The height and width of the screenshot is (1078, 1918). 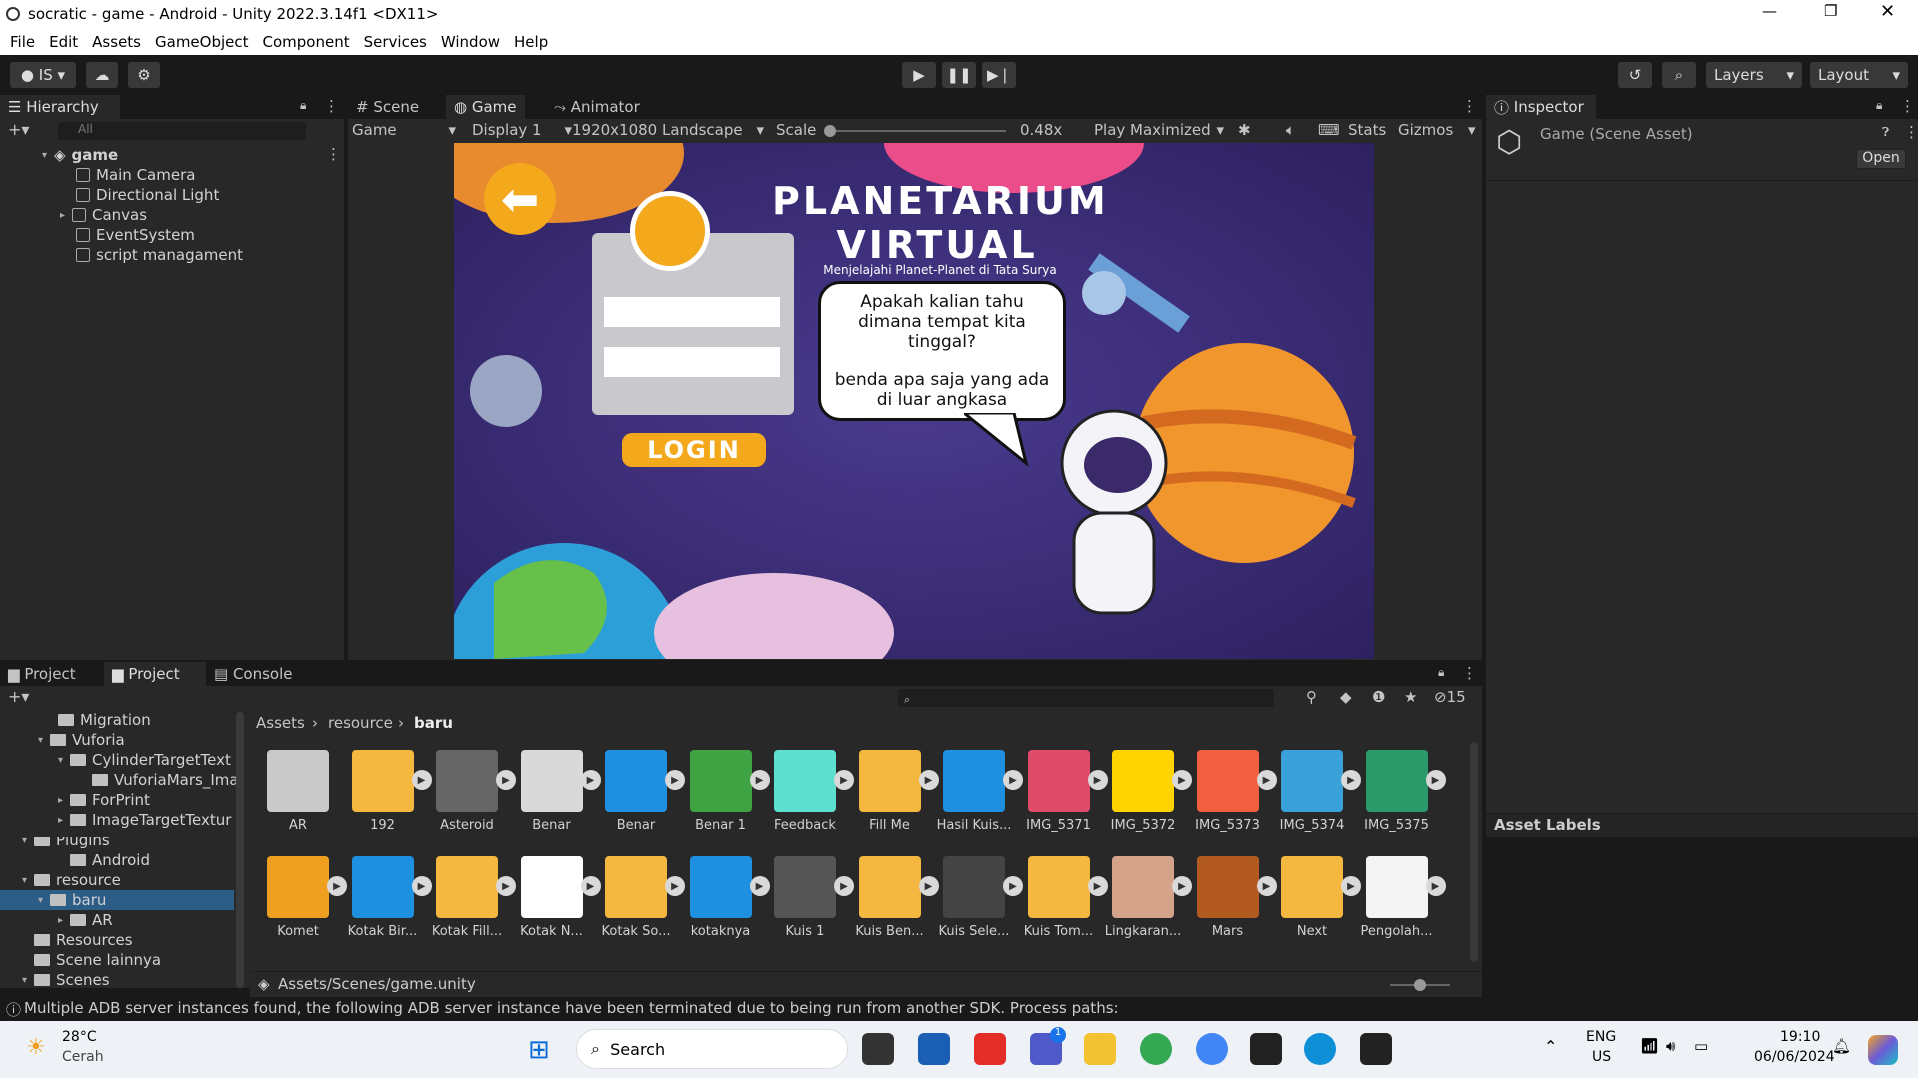 What do you see at coordinates (1885, 132) in the screenshot?
I see `help-icon: ❓︎` at bounding box center [1885, 132].